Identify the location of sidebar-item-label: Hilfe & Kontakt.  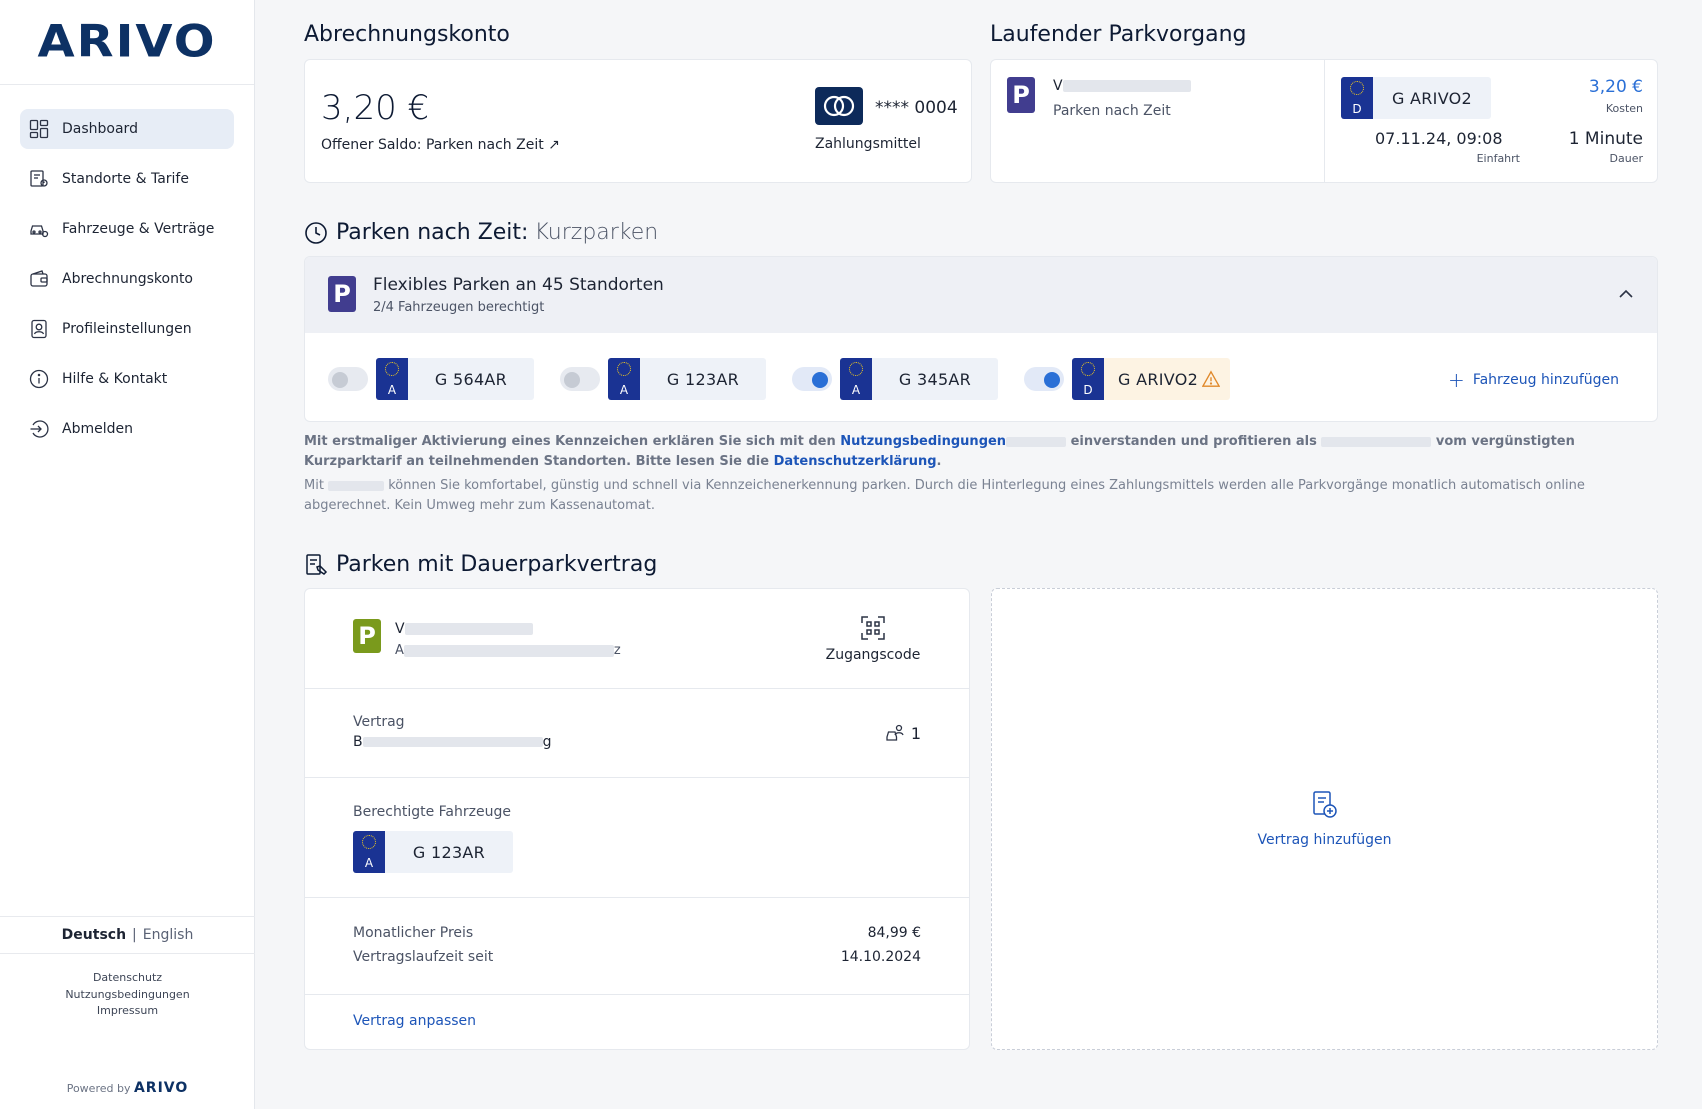
(115, 379).